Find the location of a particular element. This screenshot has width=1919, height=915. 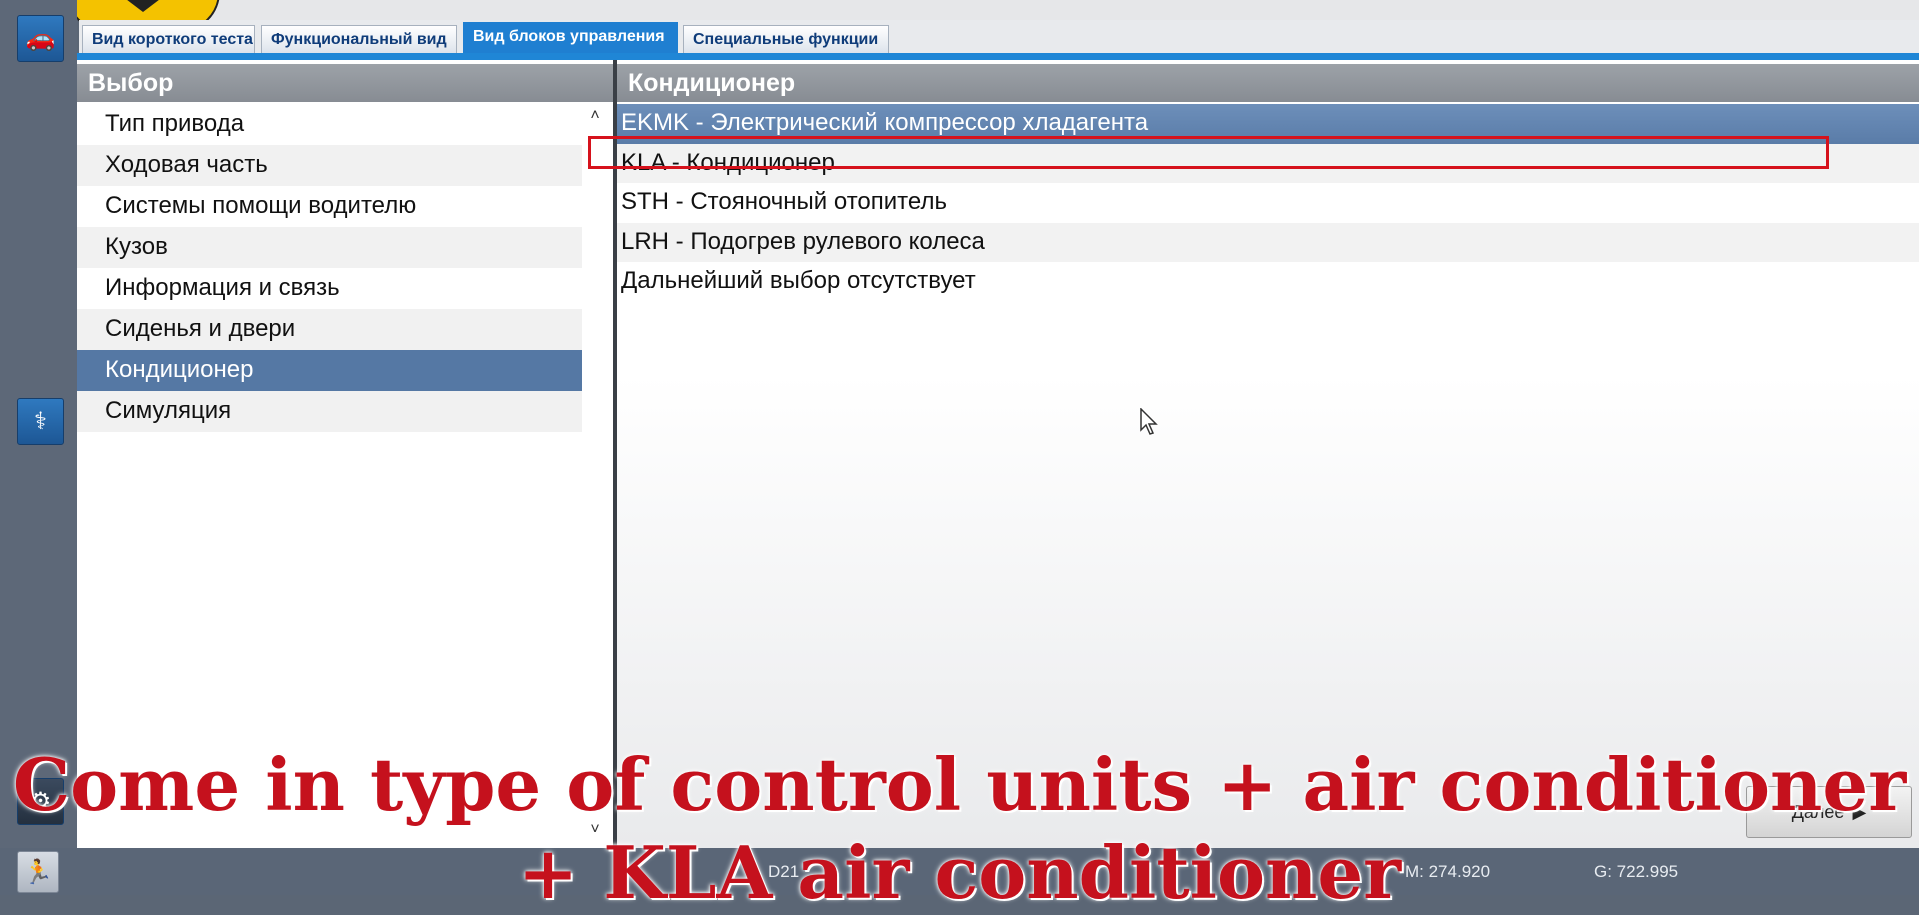

list-item-body: Кузов is located at coordinates (329, 247).